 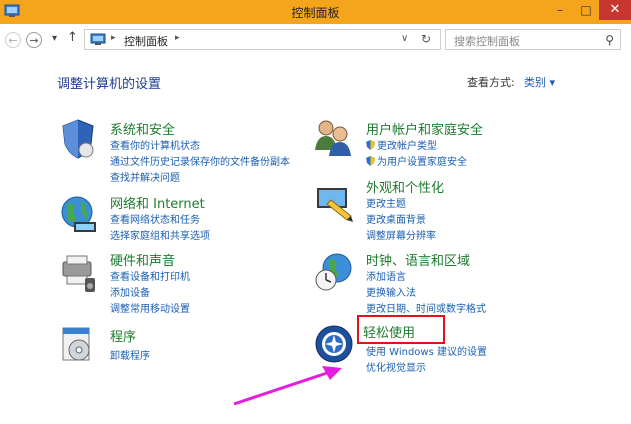 What do you see at coordinates (78, 344) in the screenshot?
I see `programs-icon` at bounding box center [78, 344].